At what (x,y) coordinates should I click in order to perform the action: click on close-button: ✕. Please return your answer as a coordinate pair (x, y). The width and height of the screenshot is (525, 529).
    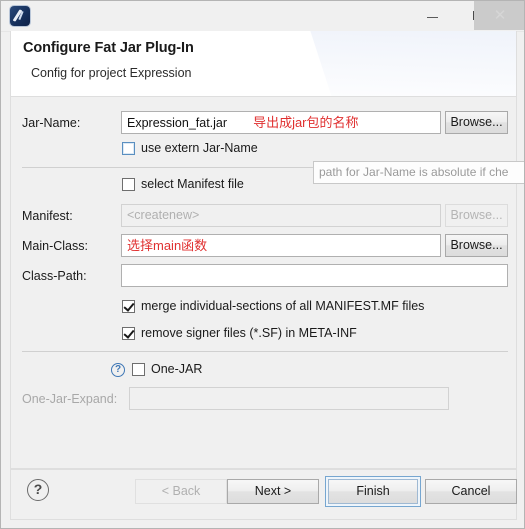
    Looking at the image, I should click on (499, 15).